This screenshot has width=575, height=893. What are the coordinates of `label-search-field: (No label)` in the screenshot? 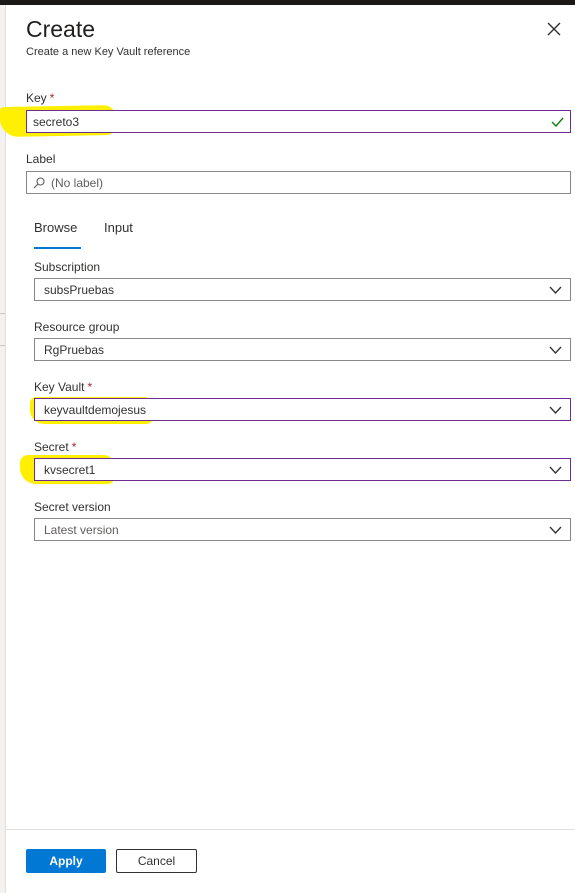 It's located at (298, 182).